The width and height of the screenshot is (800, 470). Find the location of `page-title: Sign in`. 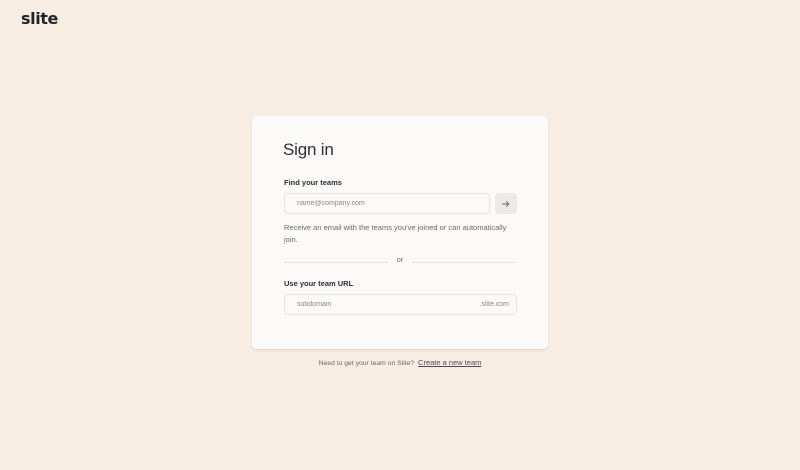

page-title: Sign in is located at coordinates (308, 149).